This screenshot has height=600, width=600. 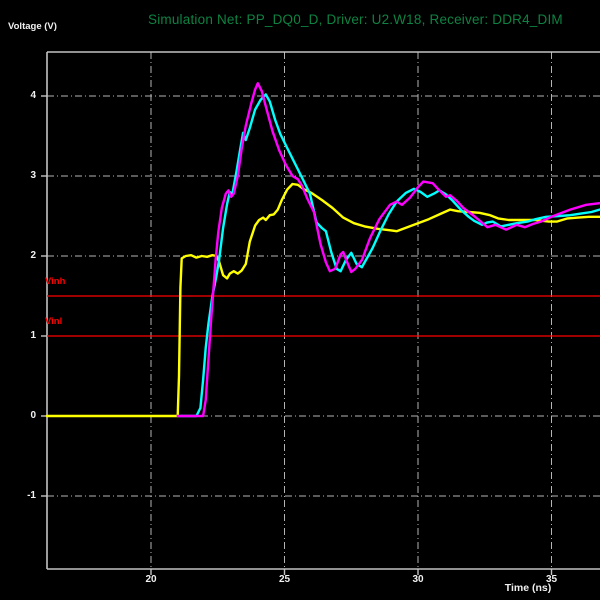 What do you see at coordinates (284, 579) in the screenshot?
I see `x-tick-label: 25` at bounding box center [284, 579].